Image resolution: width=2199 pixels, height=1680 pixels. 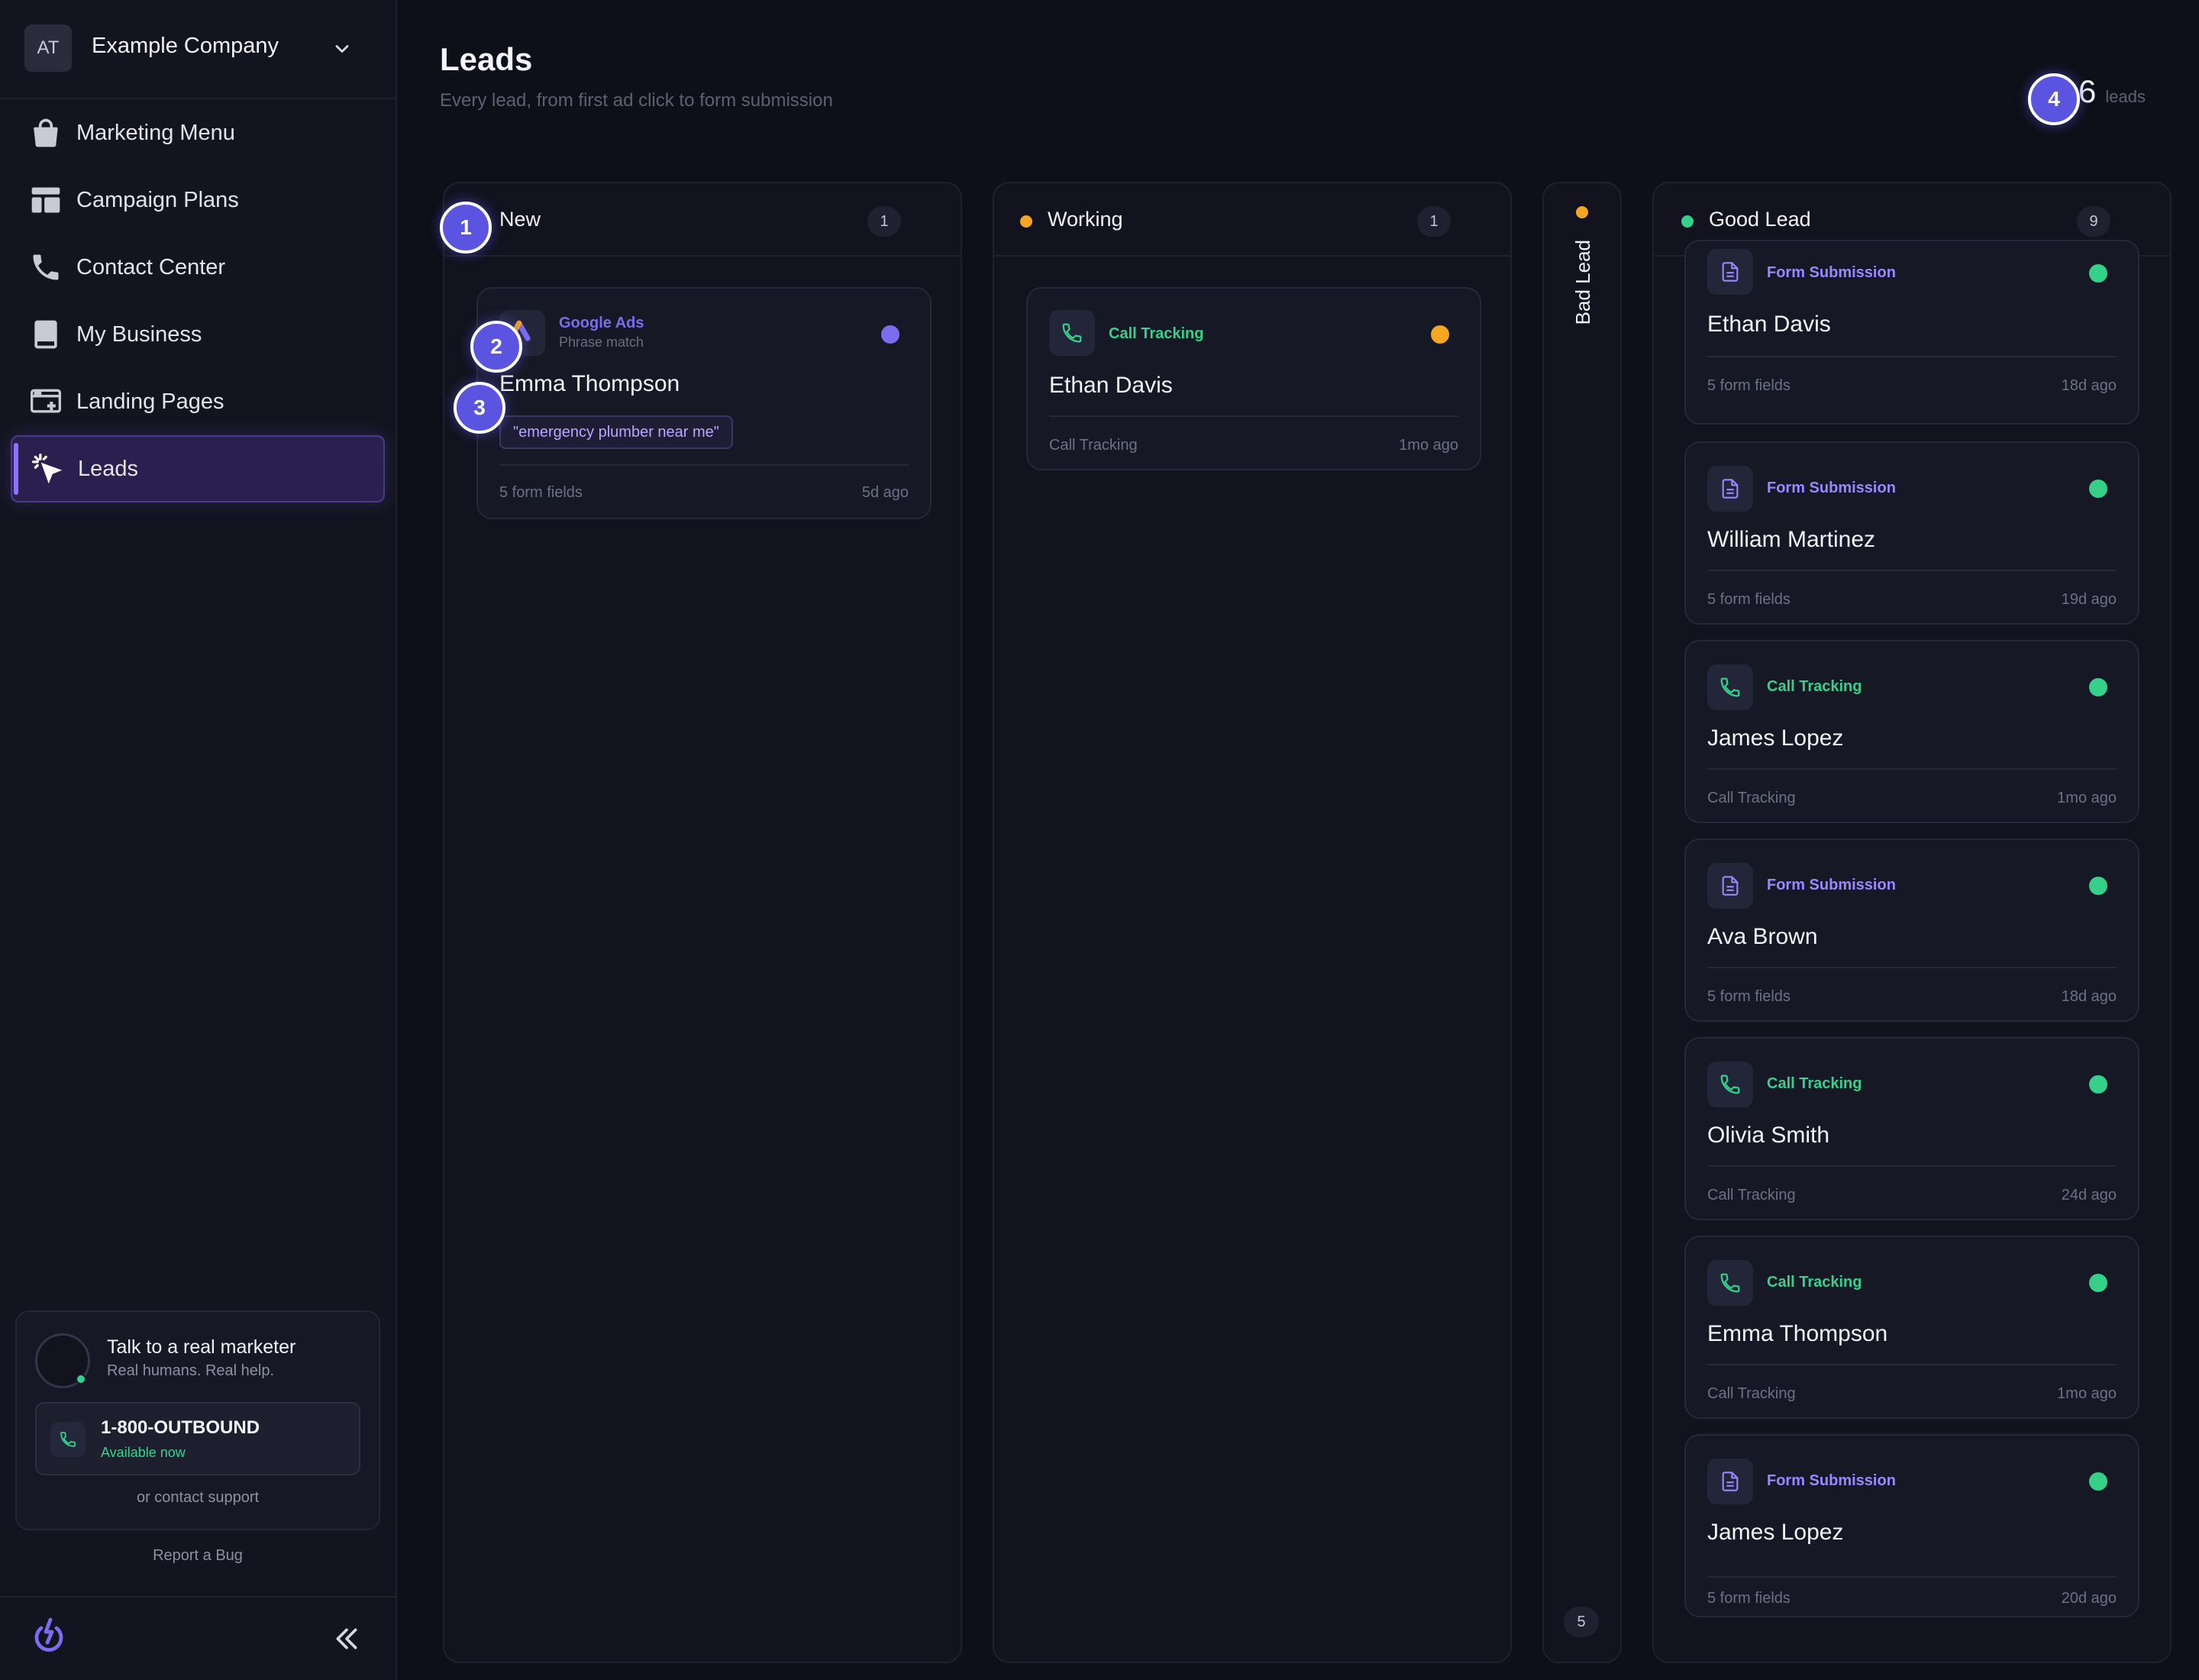 I want to click on lead-age: 5d ago, so click(x=885, y=492).